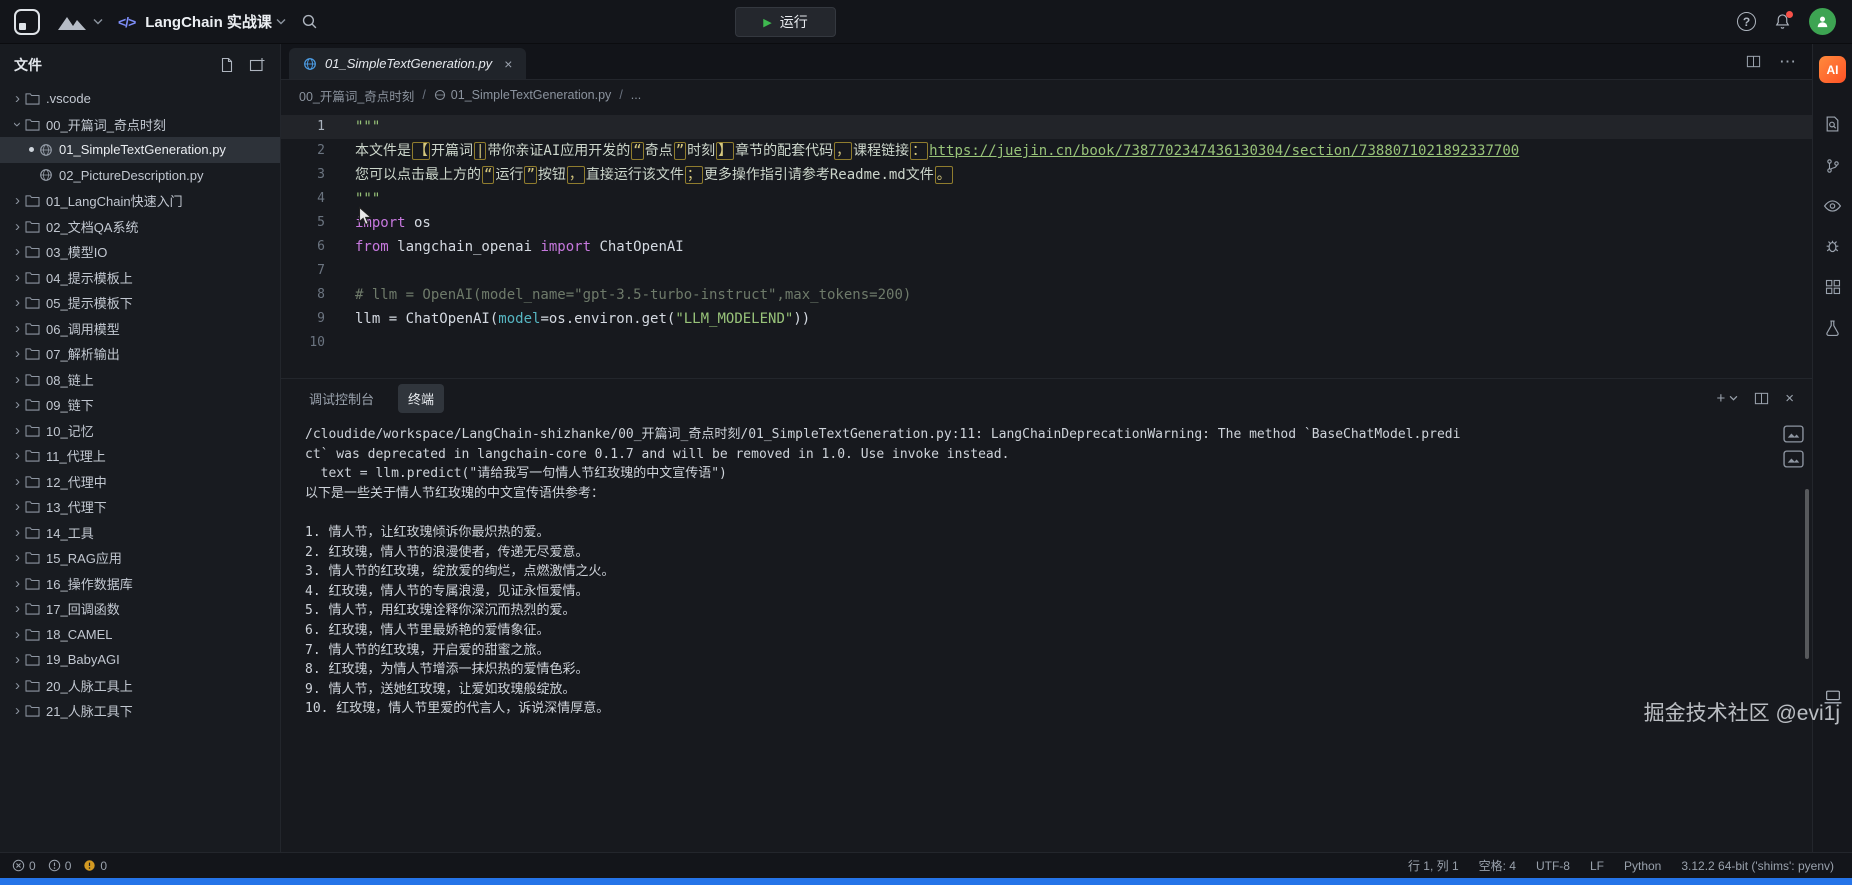  Describe the element at coordinates (140, 99) in the screenshot. I see `tree-folder: › .vscode` at that location.